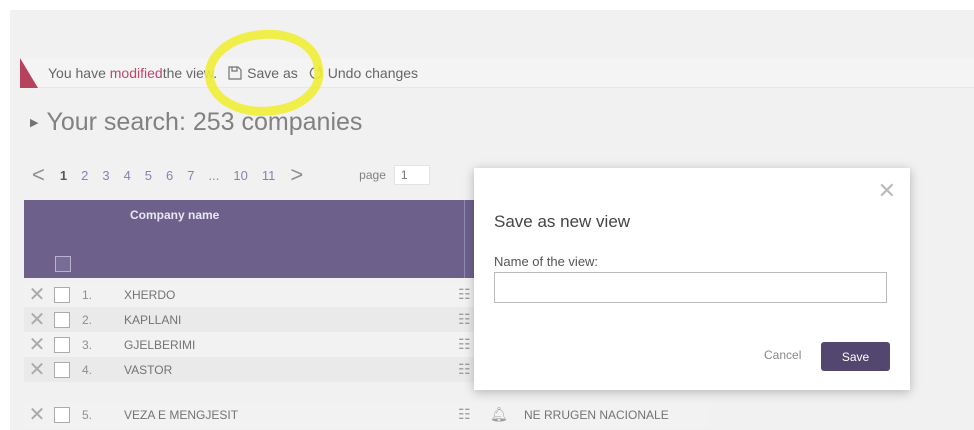 This screenshot has height=430, width=974. Describe the element at coordinates (855, 356) in the screenshot. I see `save-button: Save` at that location.